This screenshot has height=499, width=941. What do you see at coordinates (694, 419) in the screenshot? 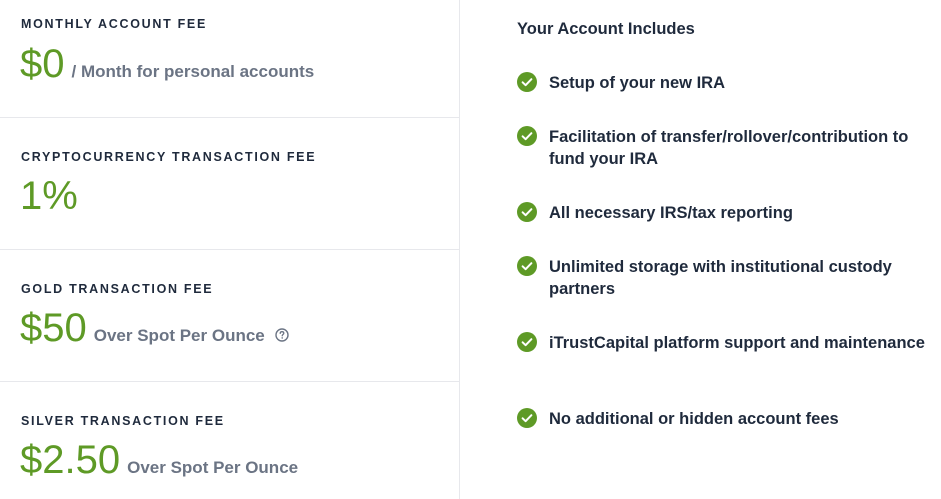
I see `feature-text: No additional or hidden account fees` at bounding box center [694, 419].